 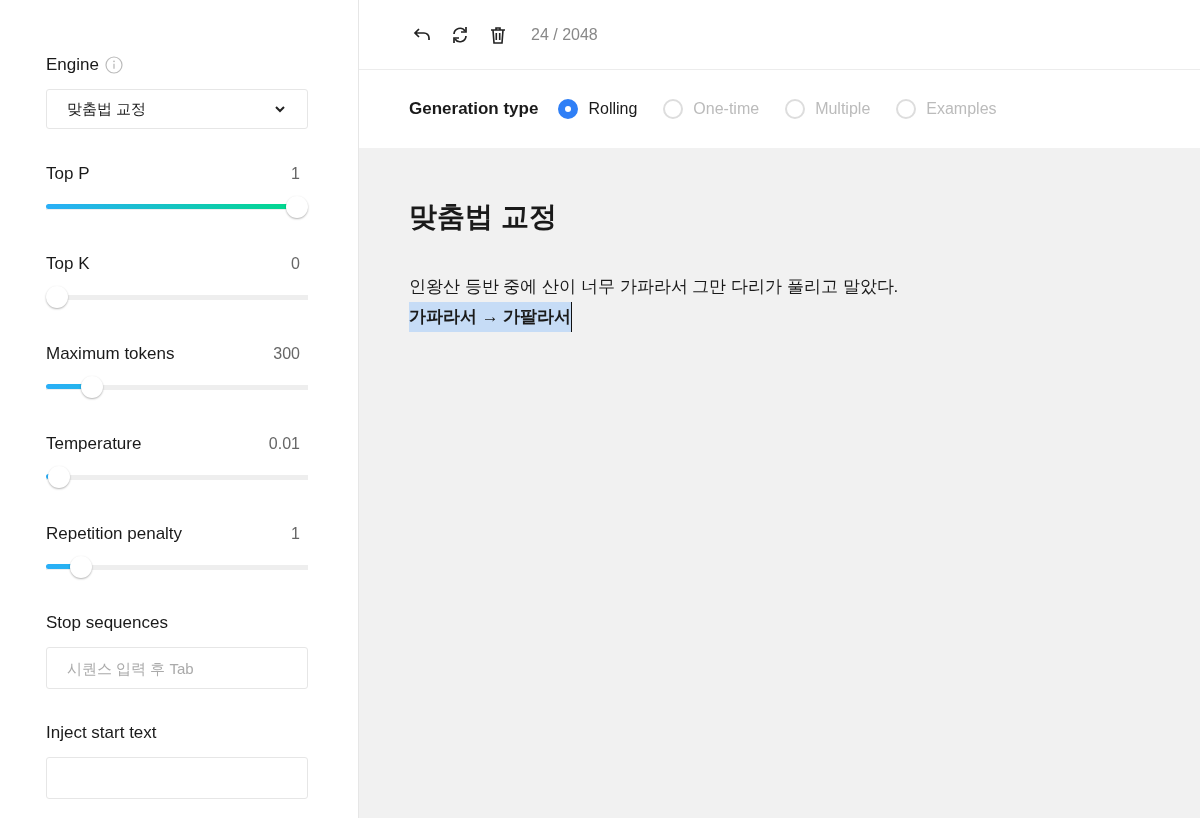 I want to click on slider-label: Repetition penalty, so click(x=114, y=534).